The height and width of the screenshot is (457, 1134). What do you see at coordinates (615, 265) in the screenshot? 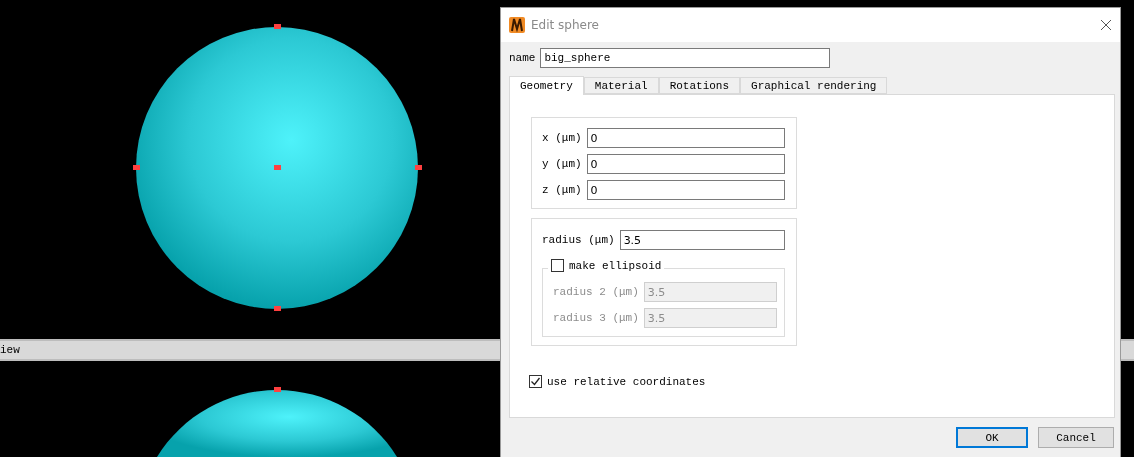
I see `checkbox-label: make ellipsoid` at bounding box center [615, 265].